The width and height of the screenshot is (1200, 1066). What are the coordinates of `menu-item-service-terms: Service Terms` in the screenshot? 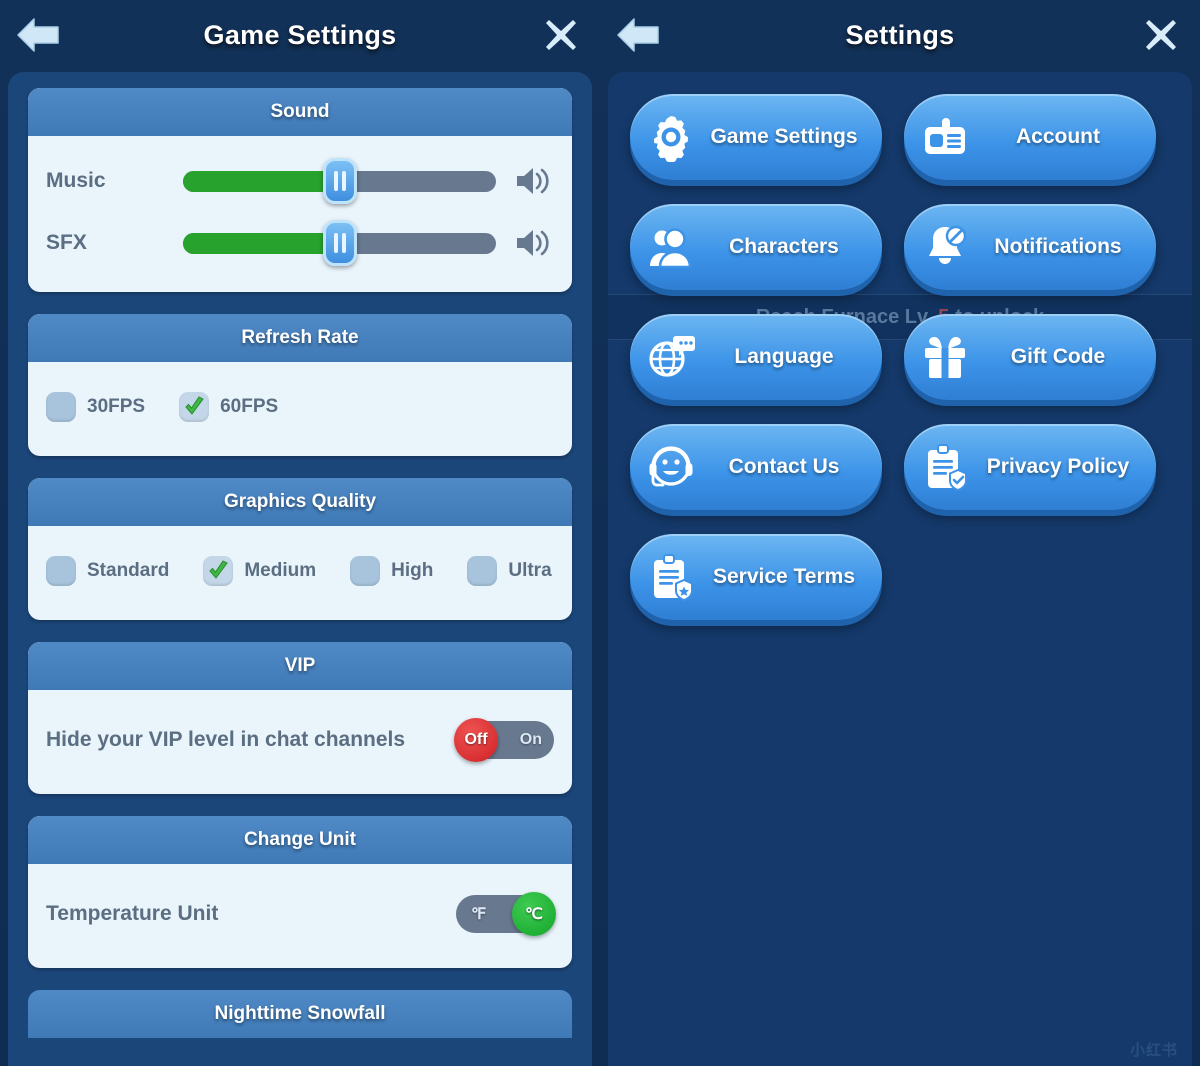 It's located at (756, 577).